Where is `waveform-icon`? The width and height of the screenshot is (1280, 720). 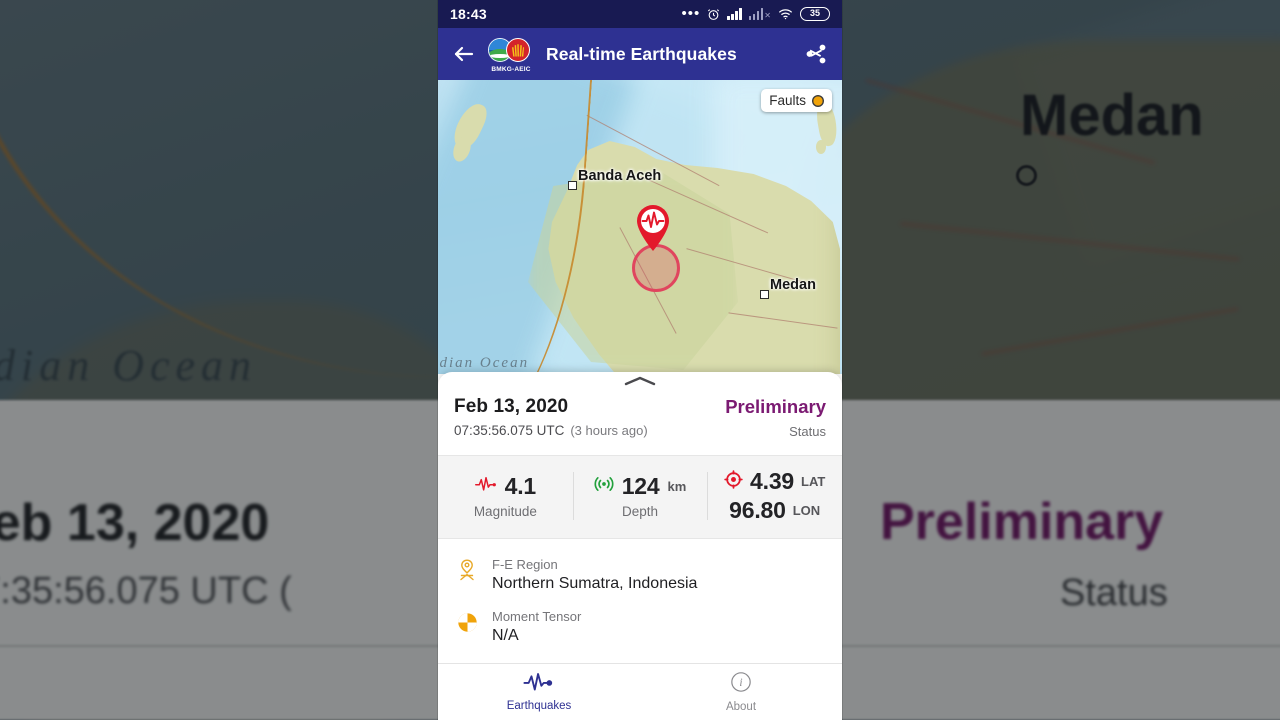
waveform-icon is located at coordinates (539, 684).